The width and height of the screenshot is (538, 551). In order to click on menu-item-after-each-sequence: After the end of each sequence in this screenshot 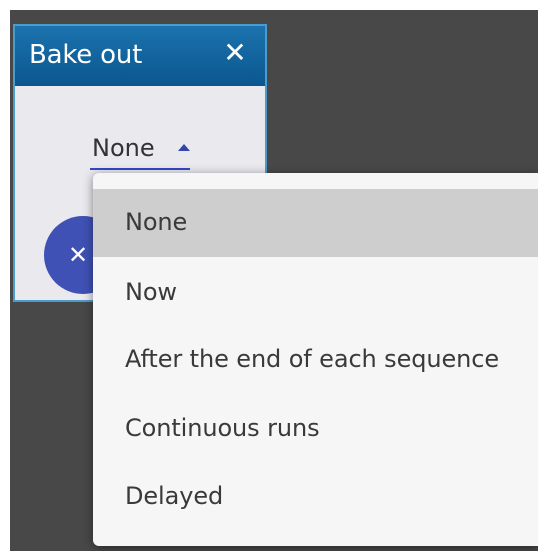, I will do `click(315, 360)`.